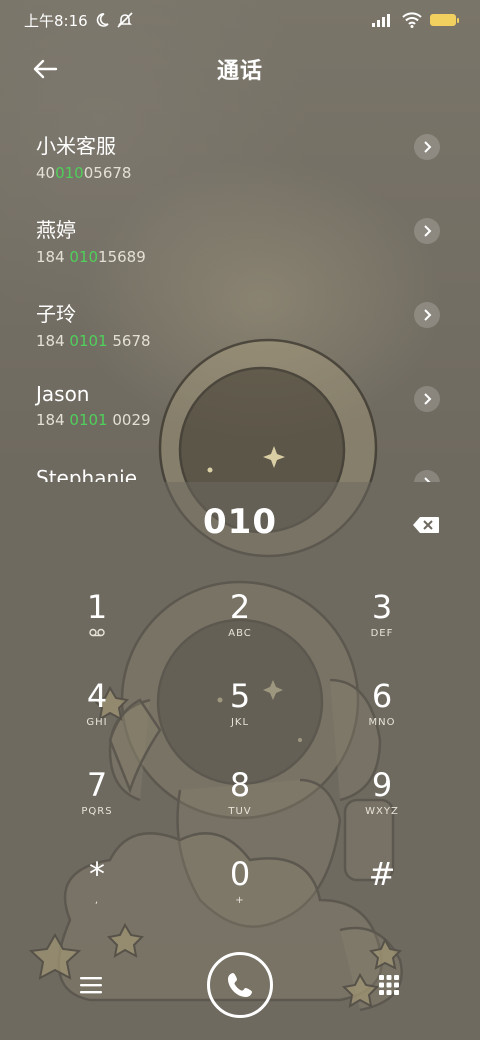 The width and height of the screenshot is (480, 1040). I want to click on contact-number: 184 0101 0029, so click(93, 420).